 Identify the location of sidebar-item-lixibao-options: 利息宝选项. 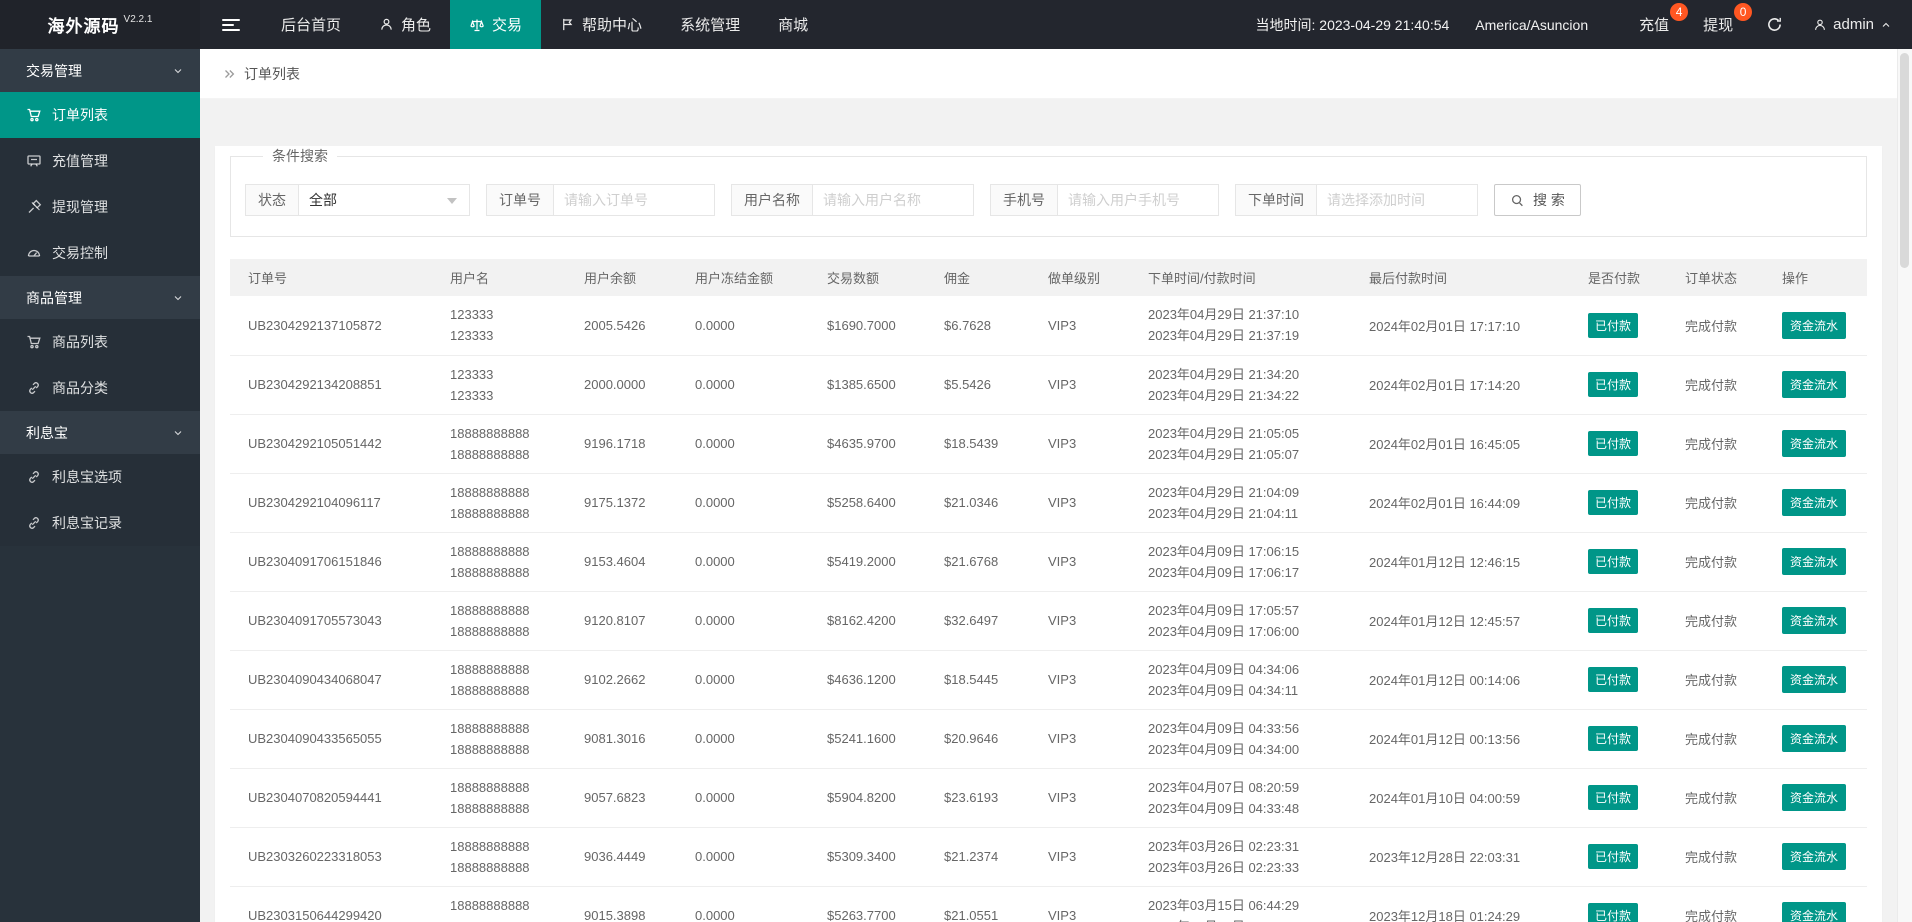
(100, 477).